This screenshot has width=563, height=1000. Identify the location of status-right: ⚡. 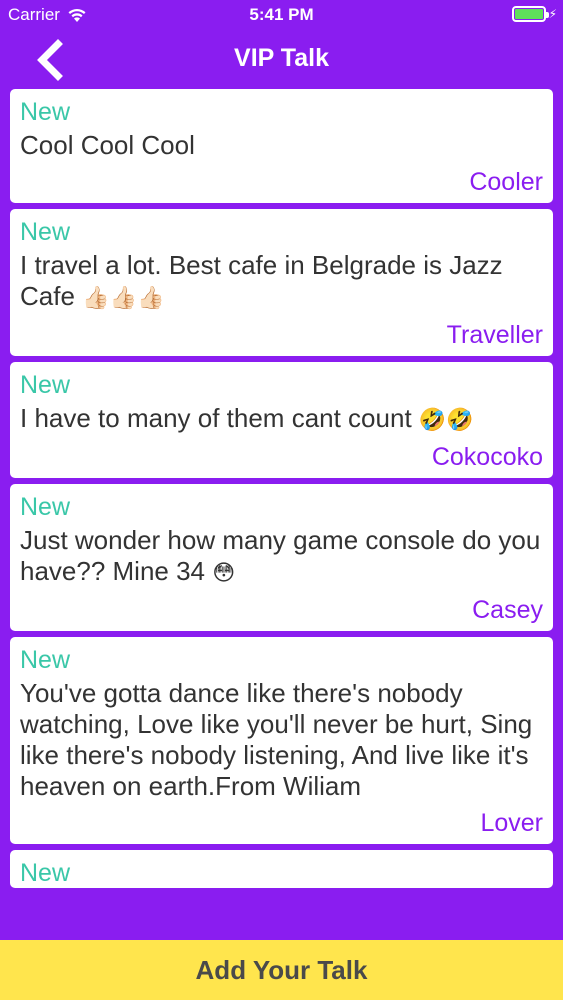
(534, 14).